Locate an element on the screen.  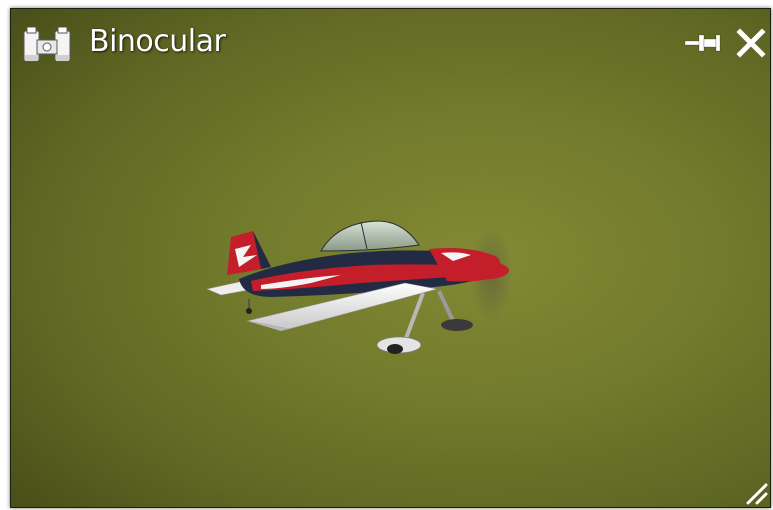
title-bar: Binocular is located at coordinates (390, 39).